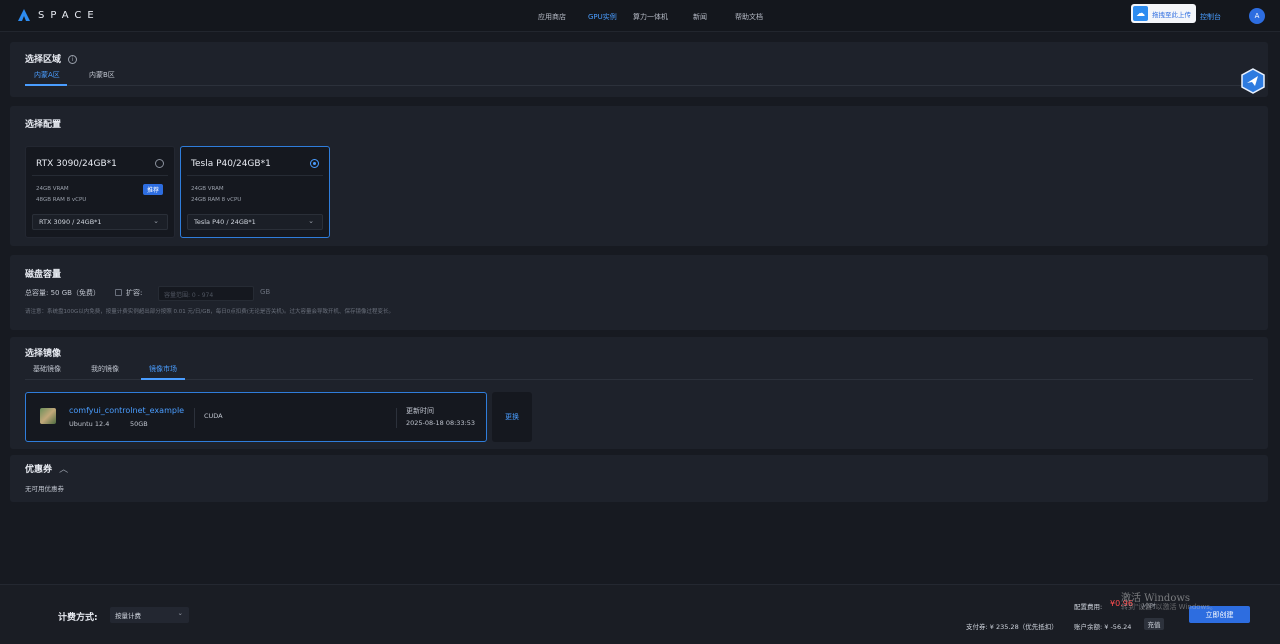  Describe the element at coordinates (552, 17) in the screenshot. I see `nav-app-store: 应用商店` at that location.